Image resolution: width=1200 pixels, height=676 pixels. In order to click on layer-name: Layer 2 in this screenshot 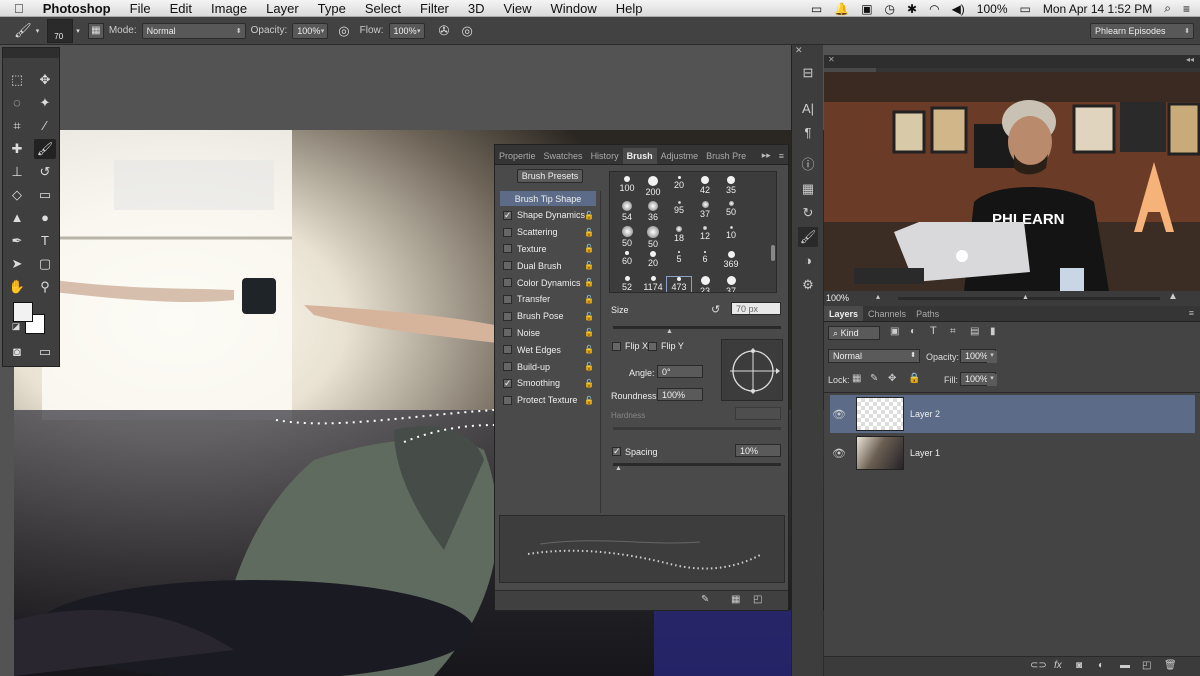, I will do `click(925, 414)`.